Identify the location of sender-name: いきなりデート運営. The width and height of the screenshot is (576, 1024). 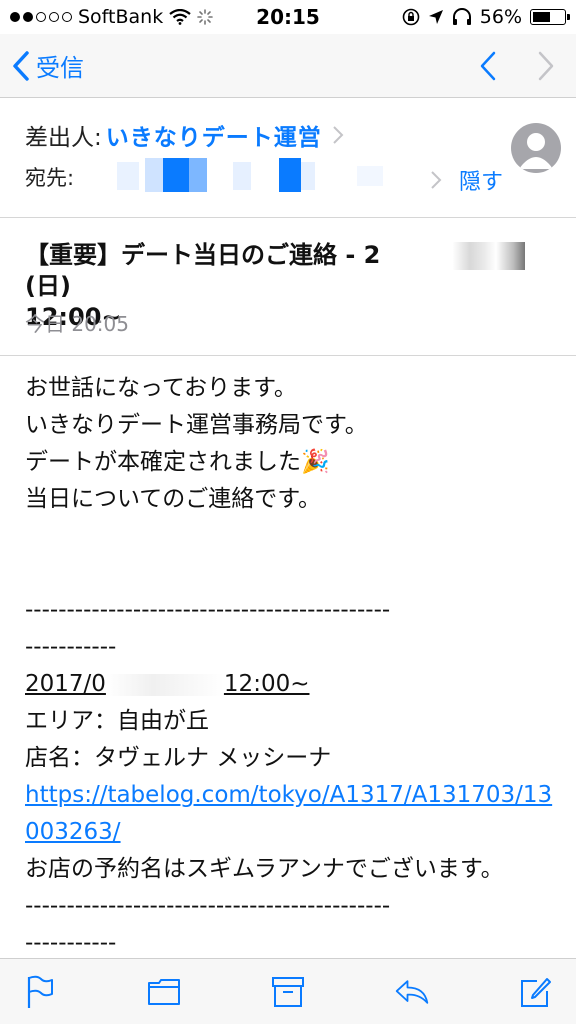
(214, 135).